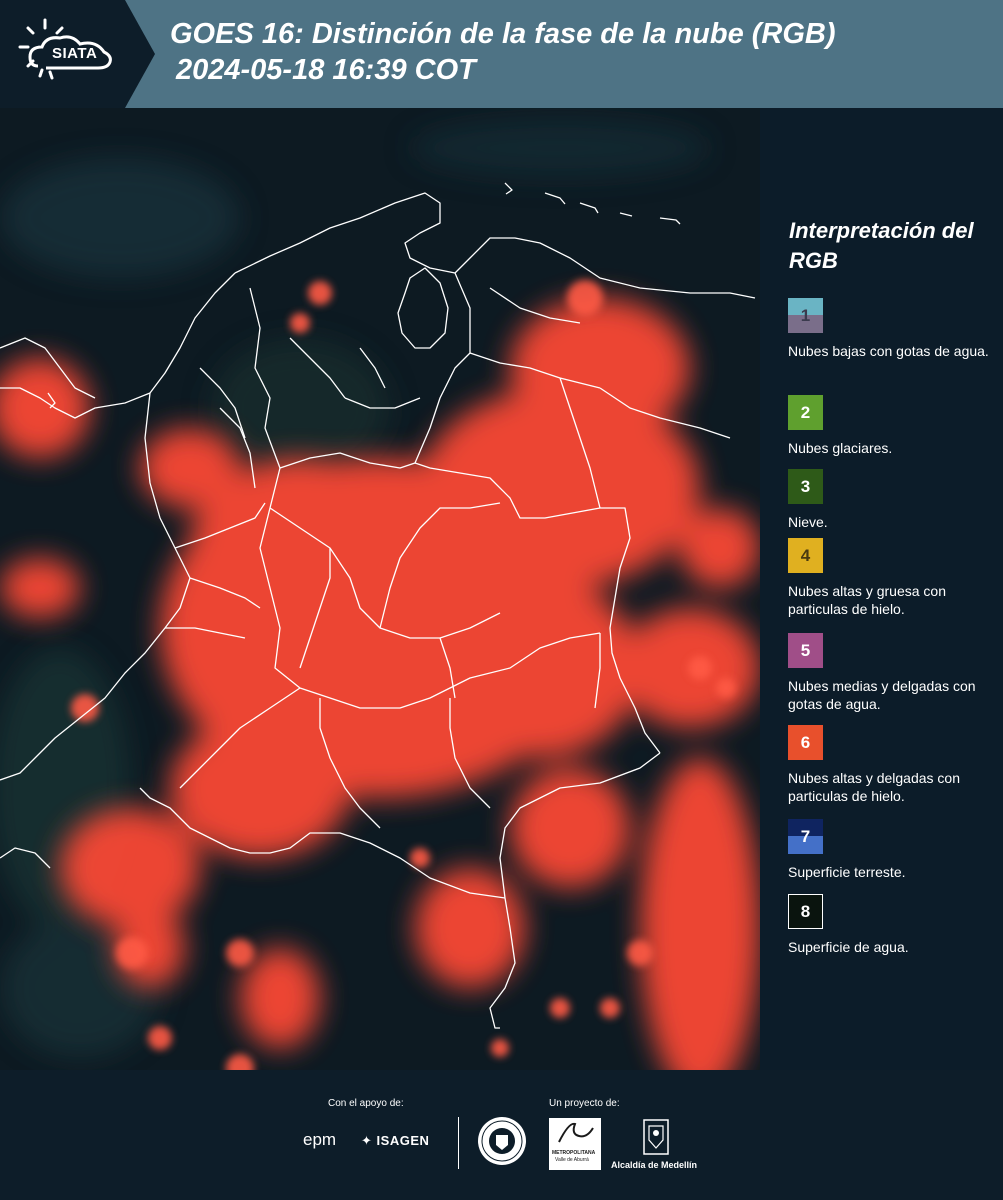 Image resolution: width=1003 pixels, height=1200 pixels. I want to click on legend-number: 1, so click(805, 315).